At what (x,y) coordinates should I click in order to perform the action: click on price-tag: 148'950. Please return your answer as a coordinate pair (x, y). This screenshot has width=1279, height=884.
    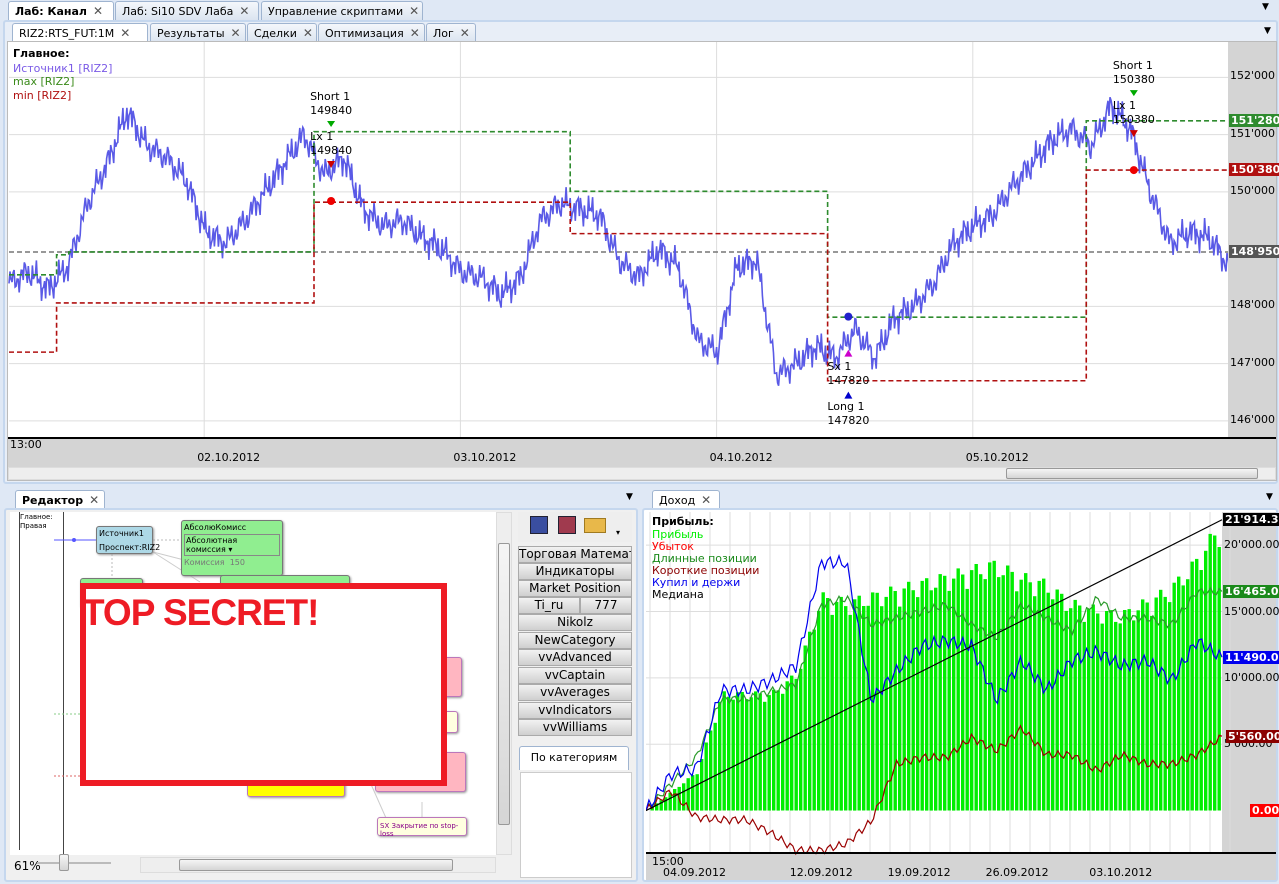
    Looking at the image, I should click on (1254, 251).